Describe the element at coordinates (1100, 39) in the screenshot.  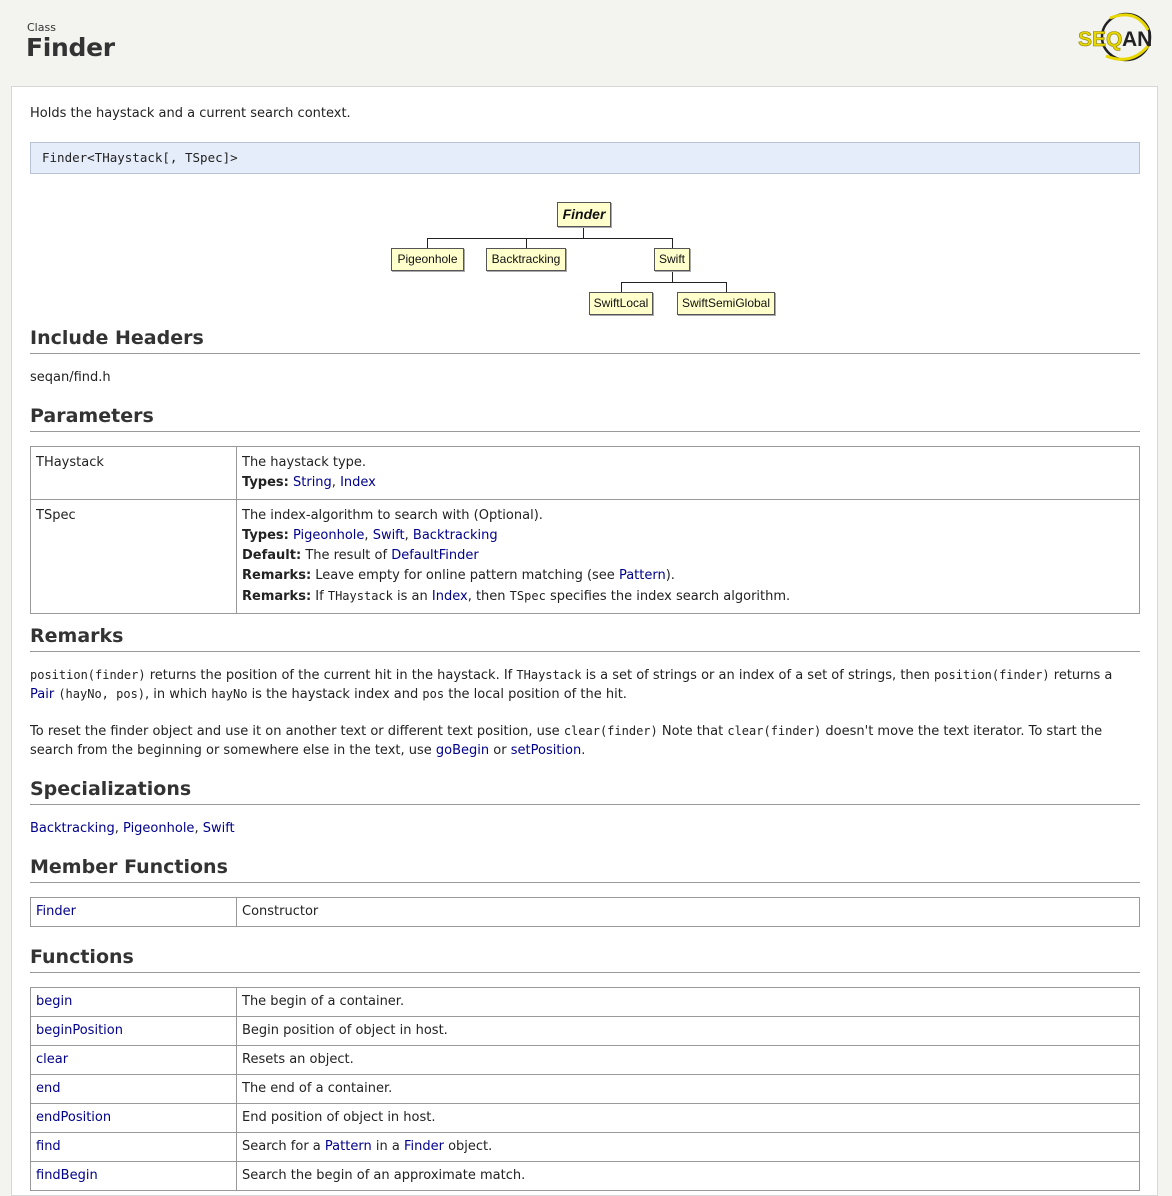
I see `svg-text: SEQ` at that location.